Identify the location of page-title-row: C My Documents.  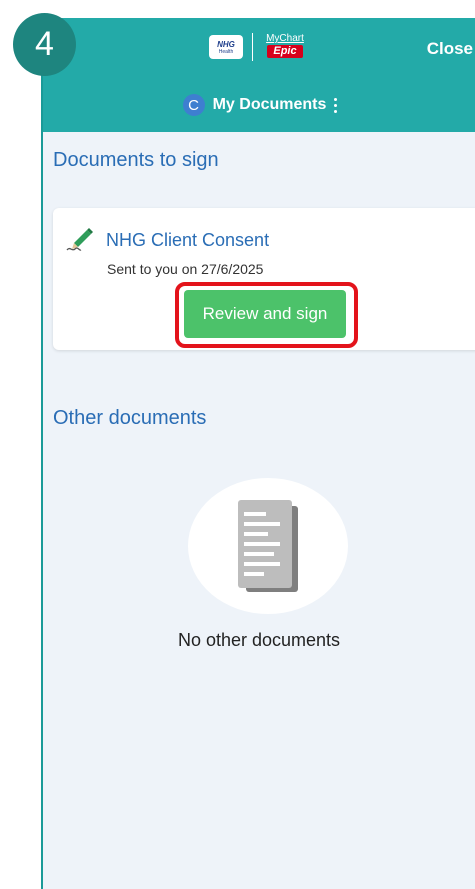
(259, 105).